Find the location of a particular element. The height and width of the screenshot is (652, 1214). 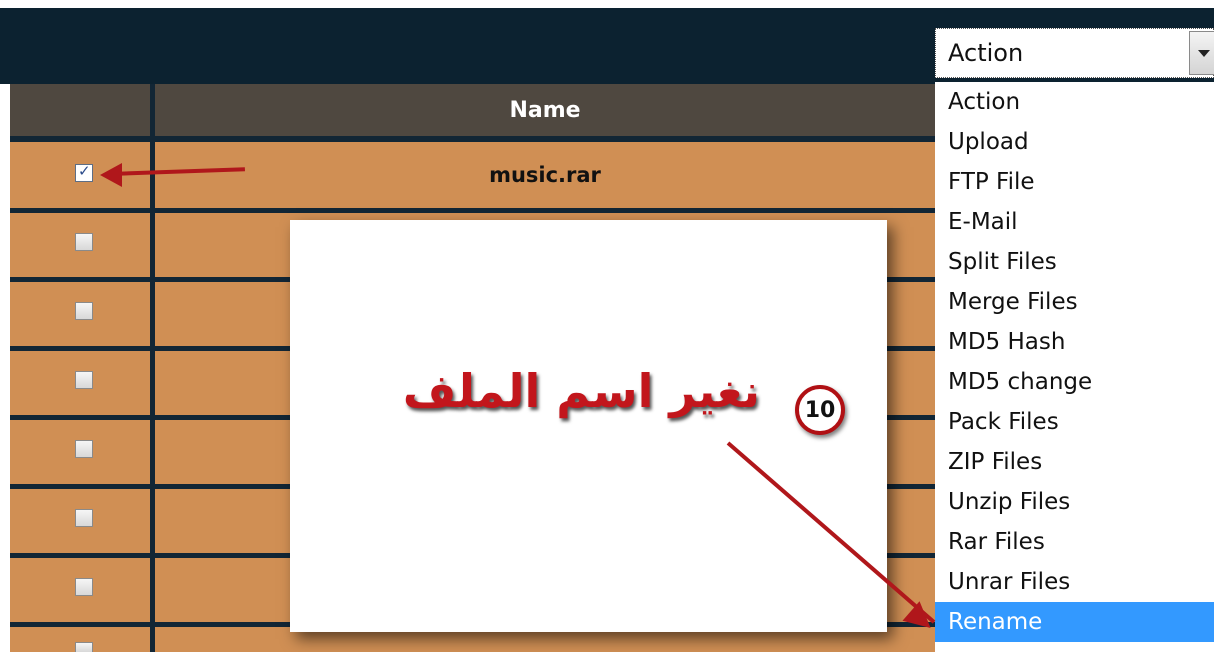

step-number-badge: 10 is located at coordinates (820, 410).